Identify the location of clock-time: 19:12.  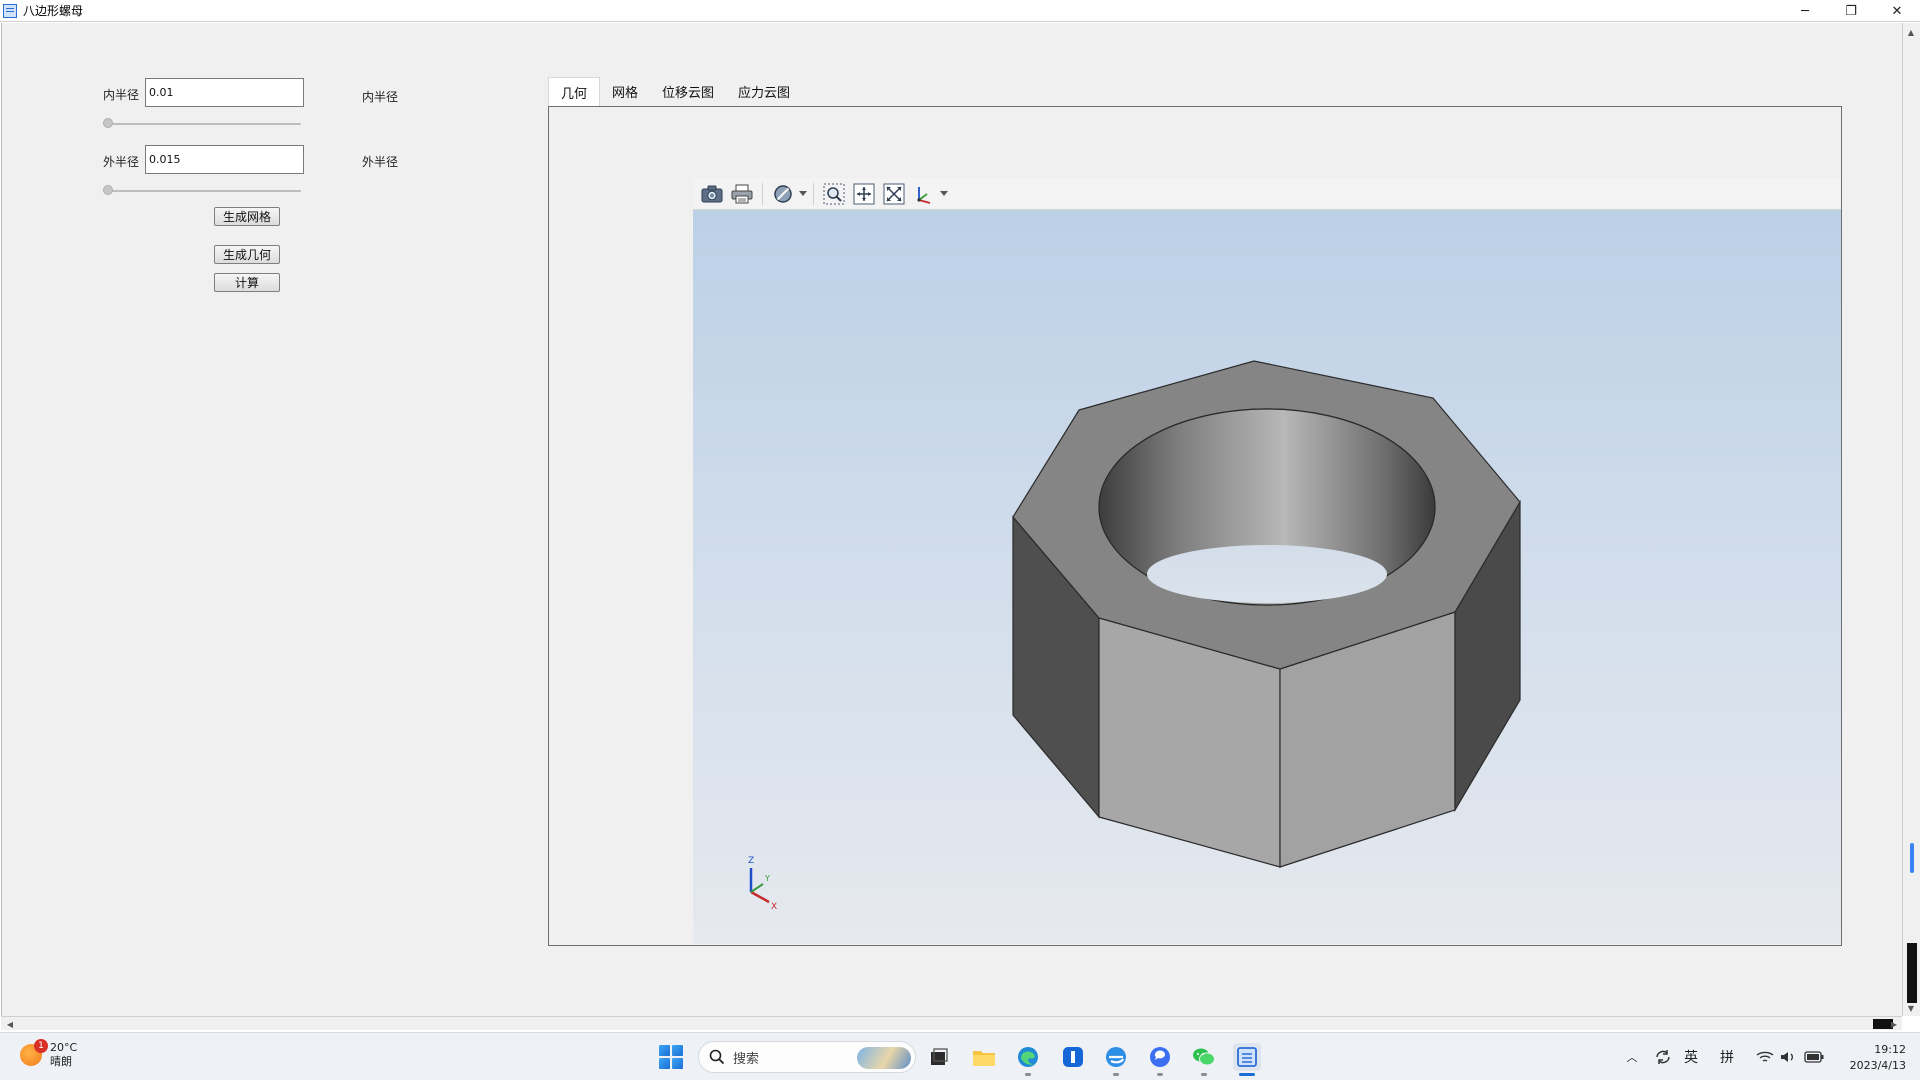
(1890, 1049).